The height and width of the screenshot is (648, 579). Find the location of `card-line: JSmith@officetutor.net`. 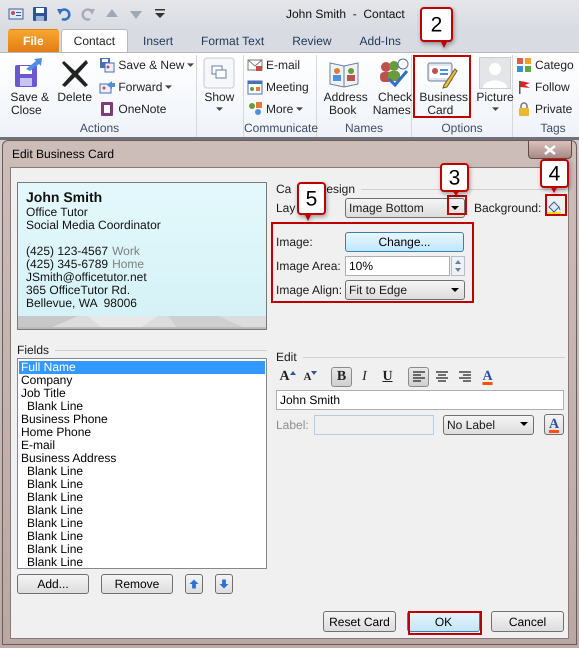

card-line: JSmith@officetutor.net is located at coordinates (86, 277).